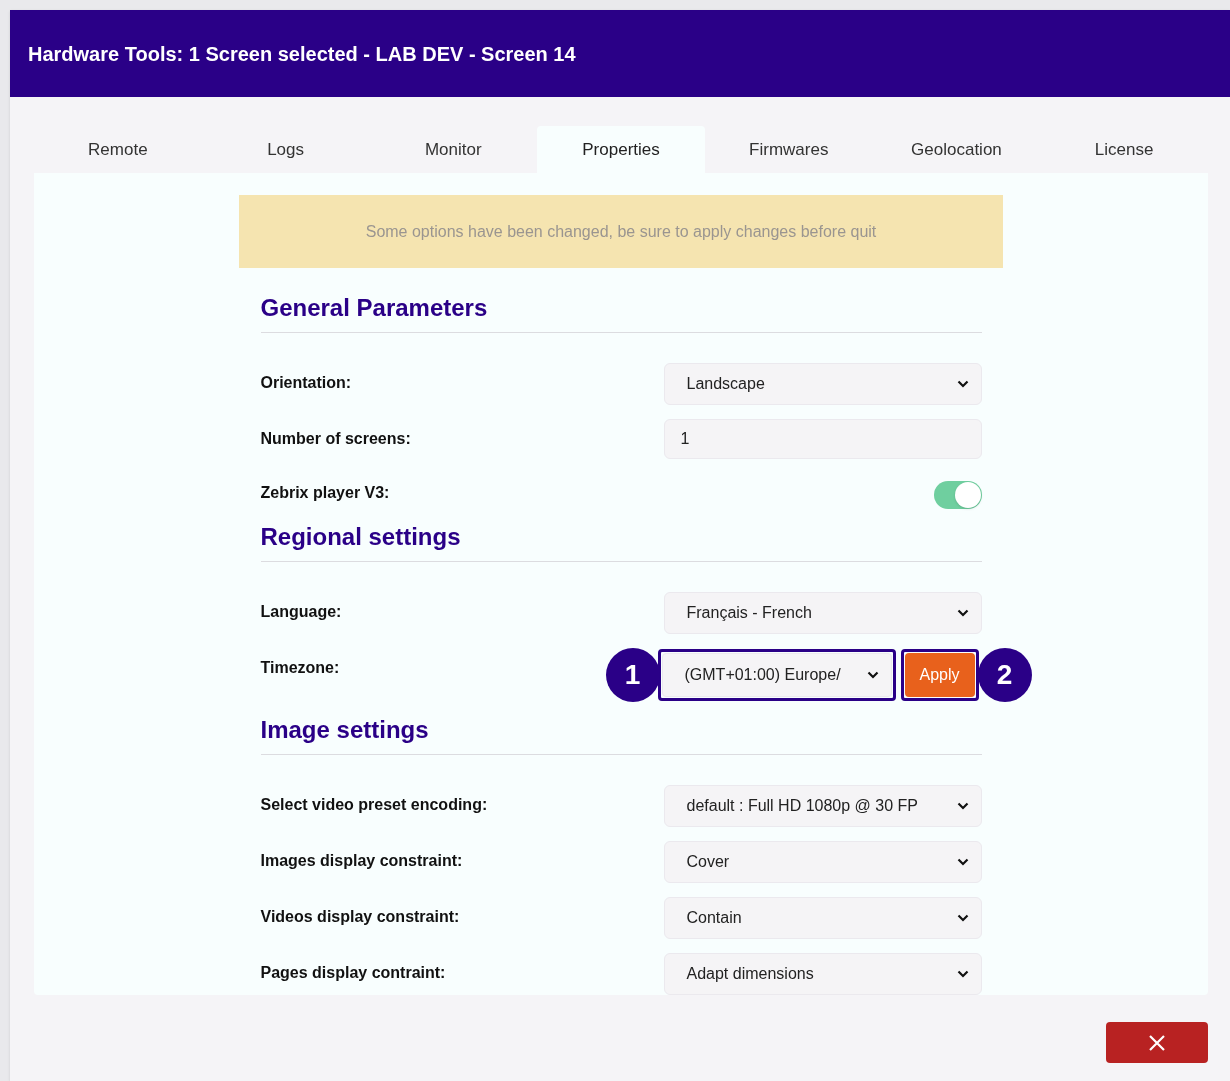  What do you see at coordinates (306, 383) in the screenshot?
I see `field-label: Orientation:` at bounding box center [306, 383].